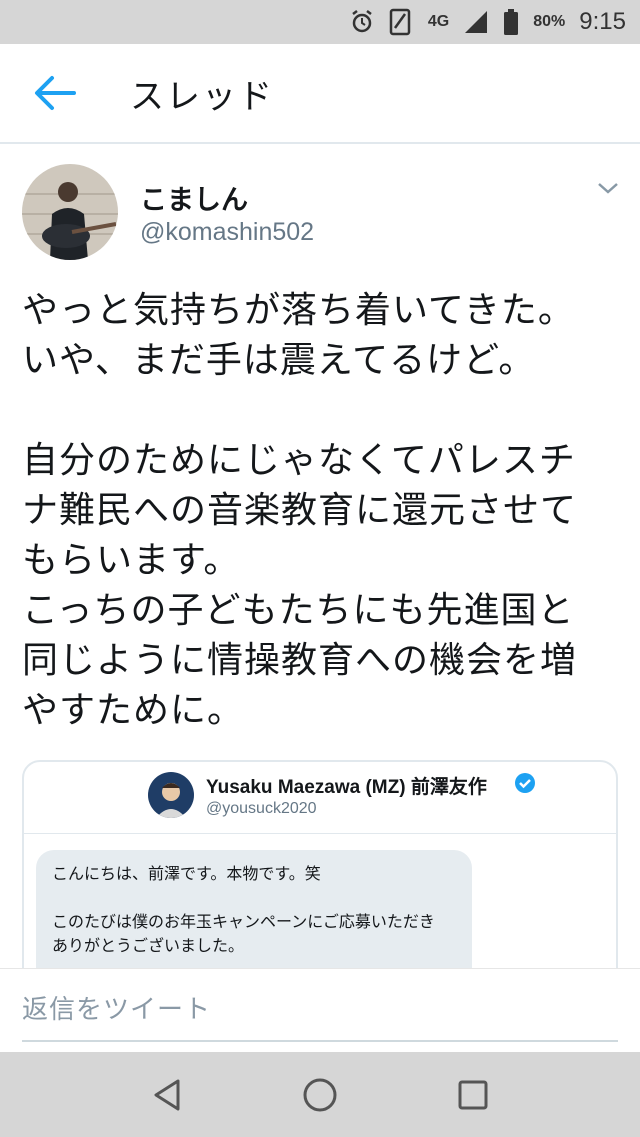 This screenshot has height=1137, width=640. I want to click on app-bar: スレッド, so click(320, 94).